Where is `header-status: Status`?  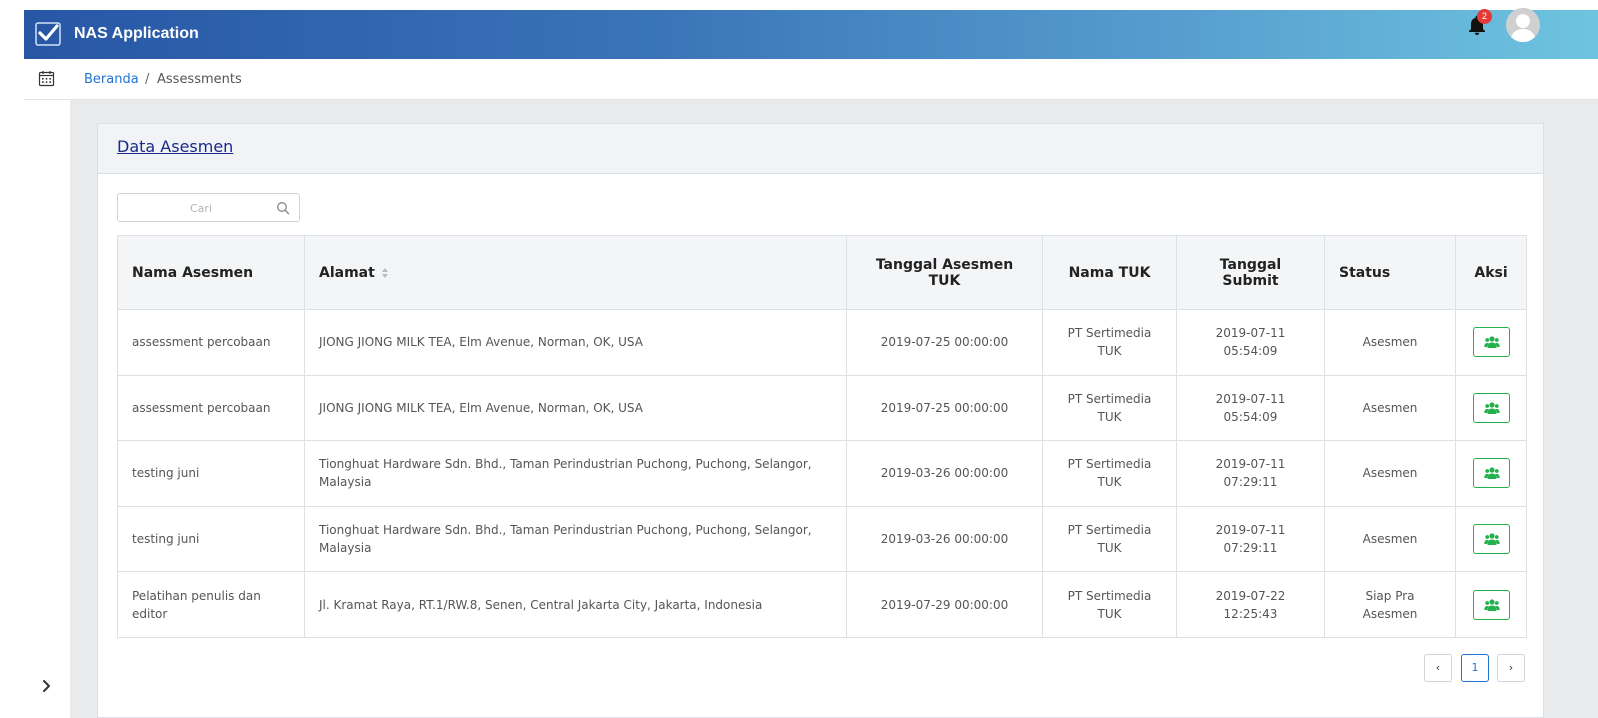 header-status: Status is located at coordinates (1390, 272).